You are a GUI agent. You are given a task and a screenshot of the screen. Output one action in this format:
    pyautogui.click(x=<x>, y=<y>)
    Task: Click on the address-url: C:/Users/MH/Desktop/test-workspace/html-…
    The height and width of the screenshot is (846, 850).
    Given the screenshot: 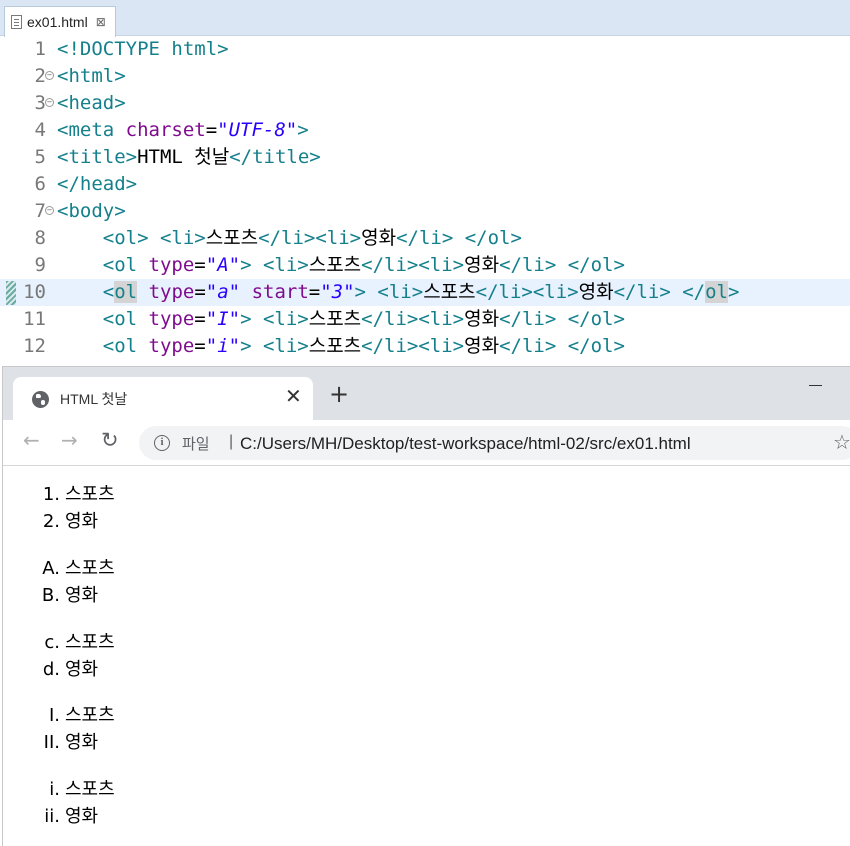 What is the action you would take?
    pyautogui.click(x=465, y=444)
    